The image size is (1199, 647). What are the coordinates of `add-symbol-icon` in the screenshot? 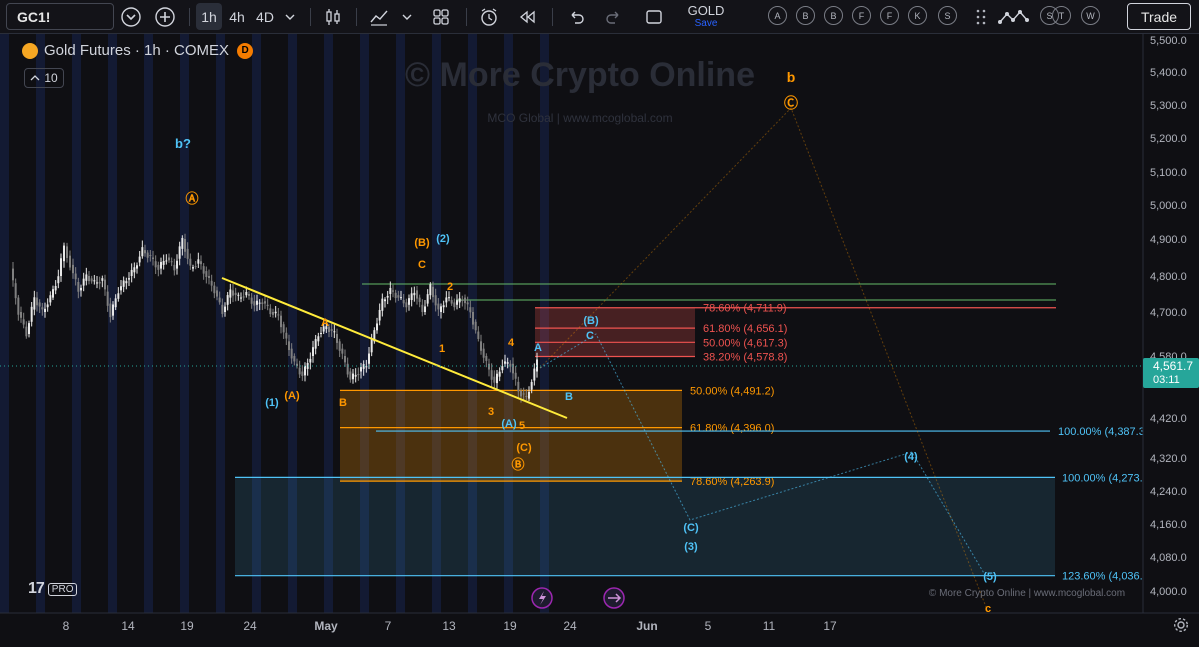 It's located at (165, 17).